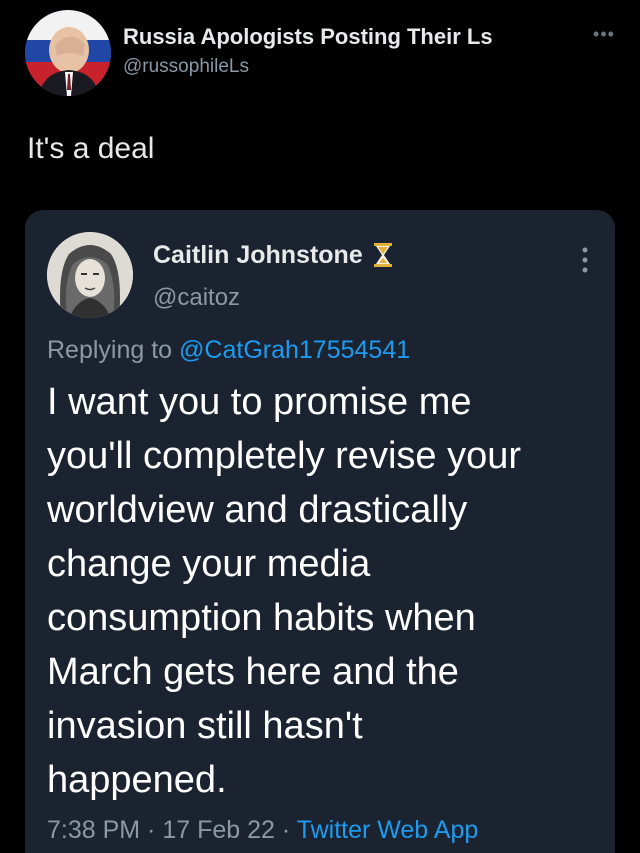 The height and width of the screenshot is (853, 640). I want to click on quoted-avatar-image, so click(90, 275).